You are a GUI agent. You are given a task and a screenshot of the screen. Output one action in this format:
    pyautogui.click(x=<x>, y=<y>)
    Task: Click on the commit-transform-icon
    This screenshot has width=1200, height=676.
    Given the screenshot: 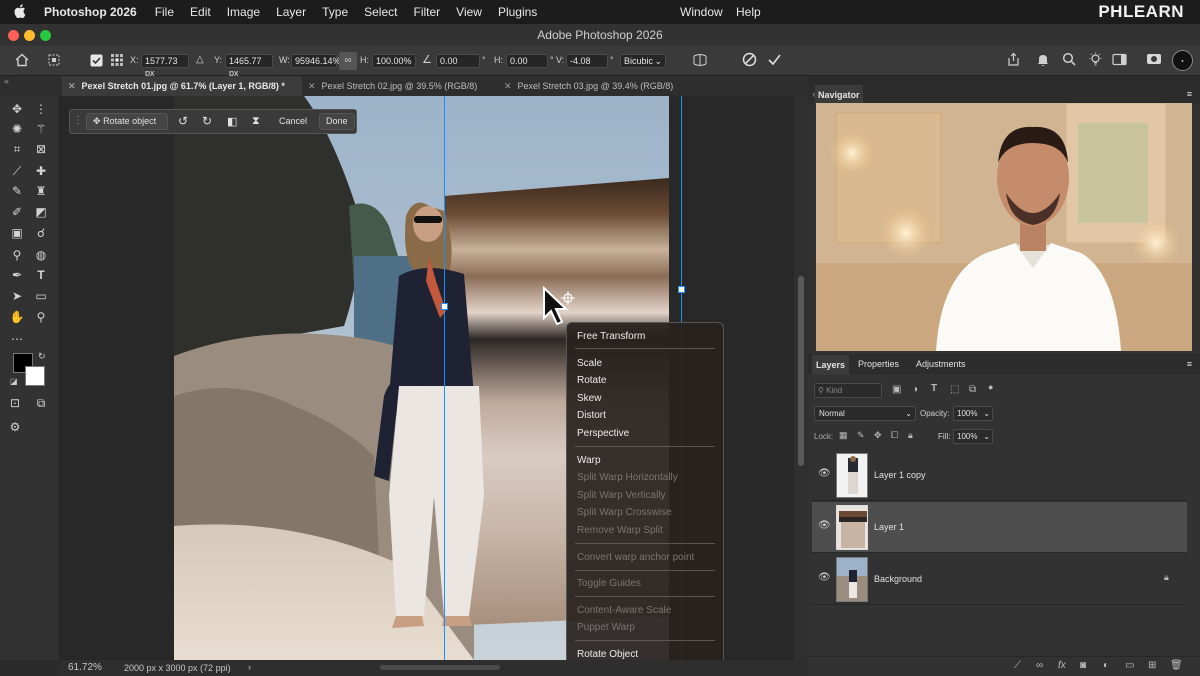 What is the action you would take?
    pyautogui.click(x=774, y=61)
    